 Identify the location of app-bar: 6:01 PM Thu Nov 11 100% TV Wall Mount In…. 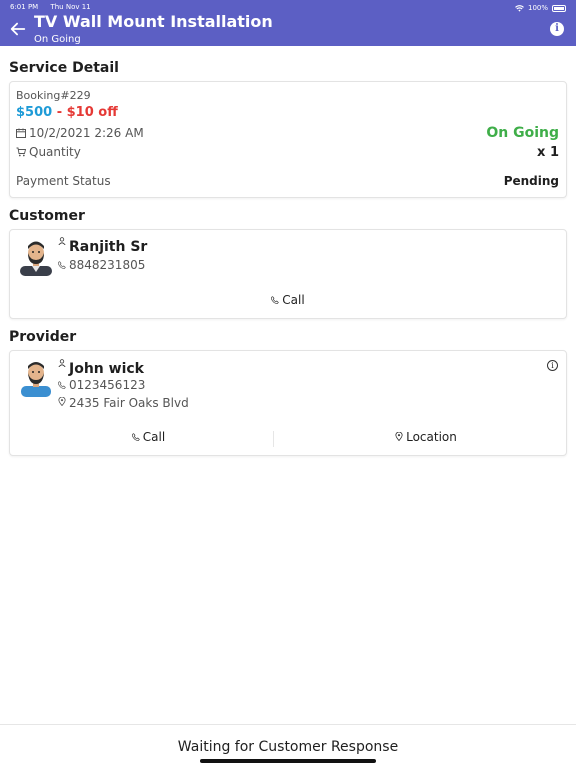
(288, 23).